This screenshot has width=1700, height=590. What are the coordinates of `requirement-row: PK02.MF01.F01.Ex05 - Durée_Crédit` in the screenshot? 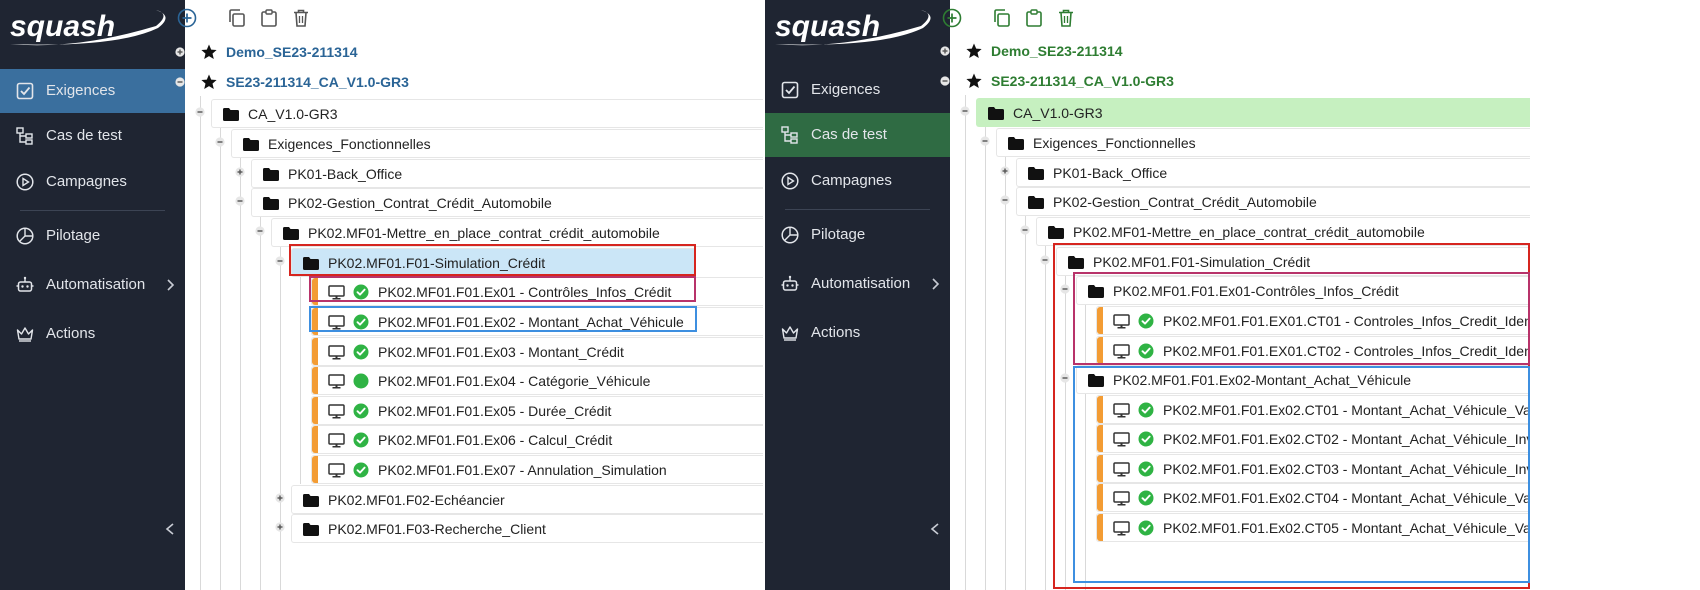 It's located at (475, 409).